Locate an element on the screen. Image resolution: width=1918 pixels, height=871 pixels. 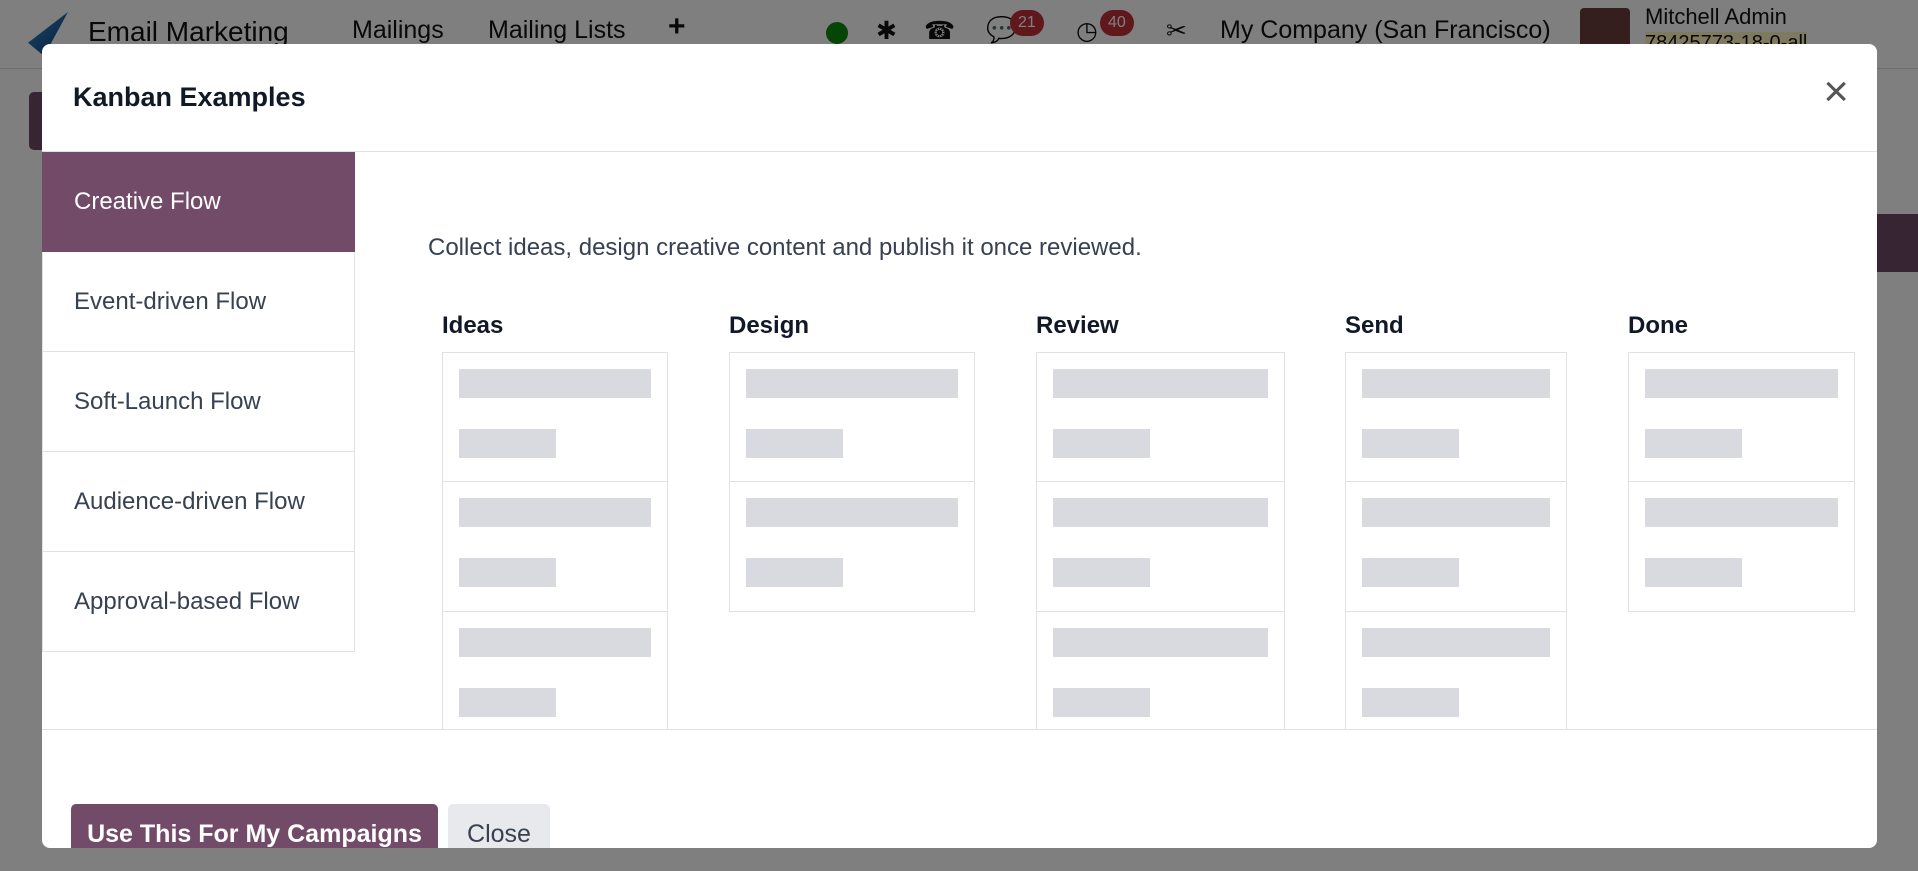
kanban-column: Ideas is located at coordinates (555, 520).